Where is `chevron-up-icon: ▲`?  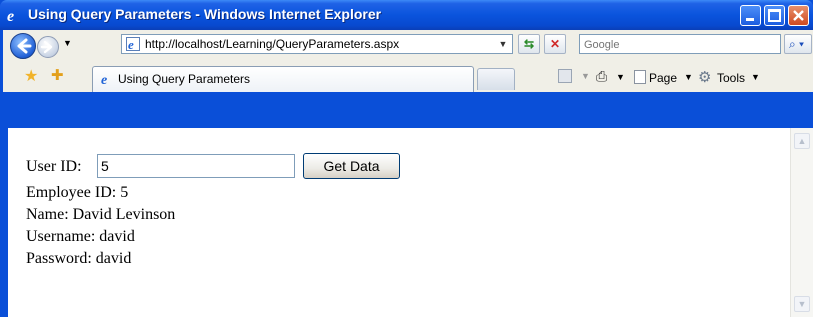 chevron-up-icon: ▲ is located at coordinates (802, 141).